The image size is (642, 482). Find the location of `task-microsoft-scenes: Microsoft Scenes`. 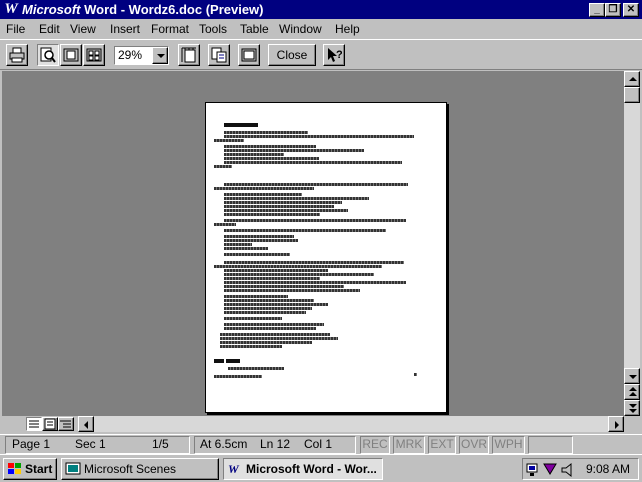

task-microsoft-scenes: Microsoft Scenes is located at coordinates (140, 469).